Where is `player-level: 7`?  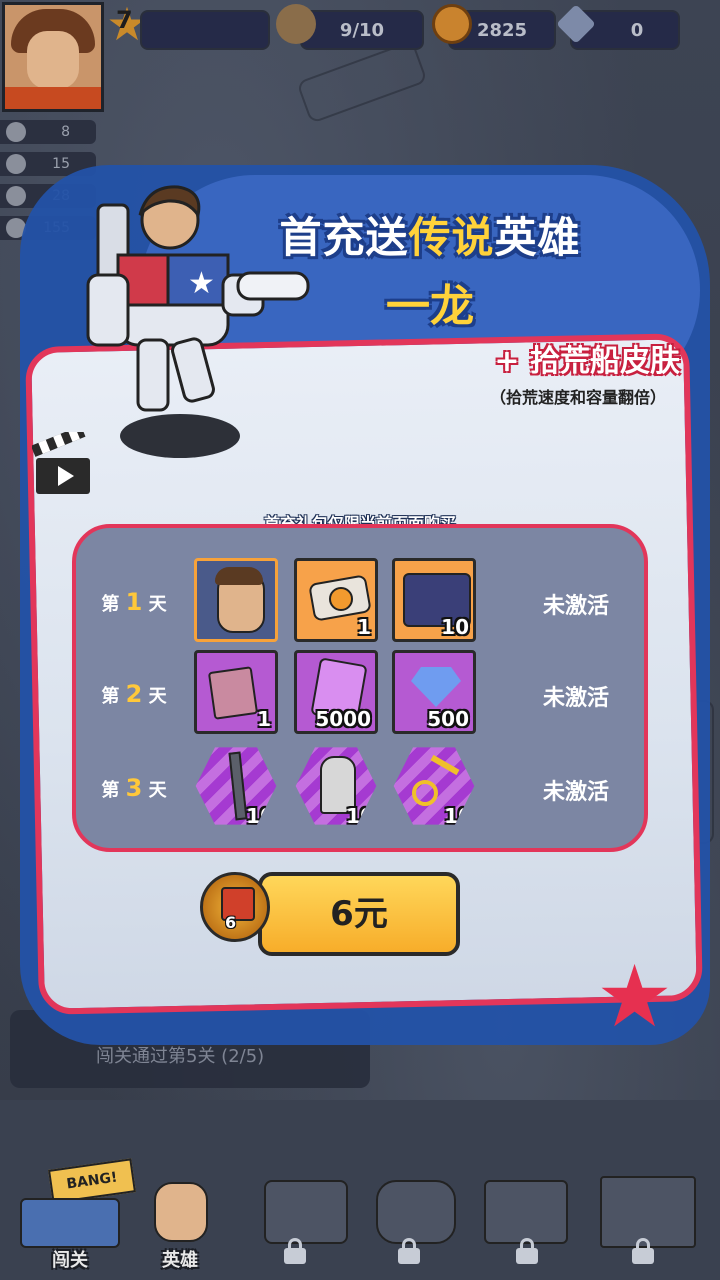
player-level: 7 is located at coordinates (124, 20).